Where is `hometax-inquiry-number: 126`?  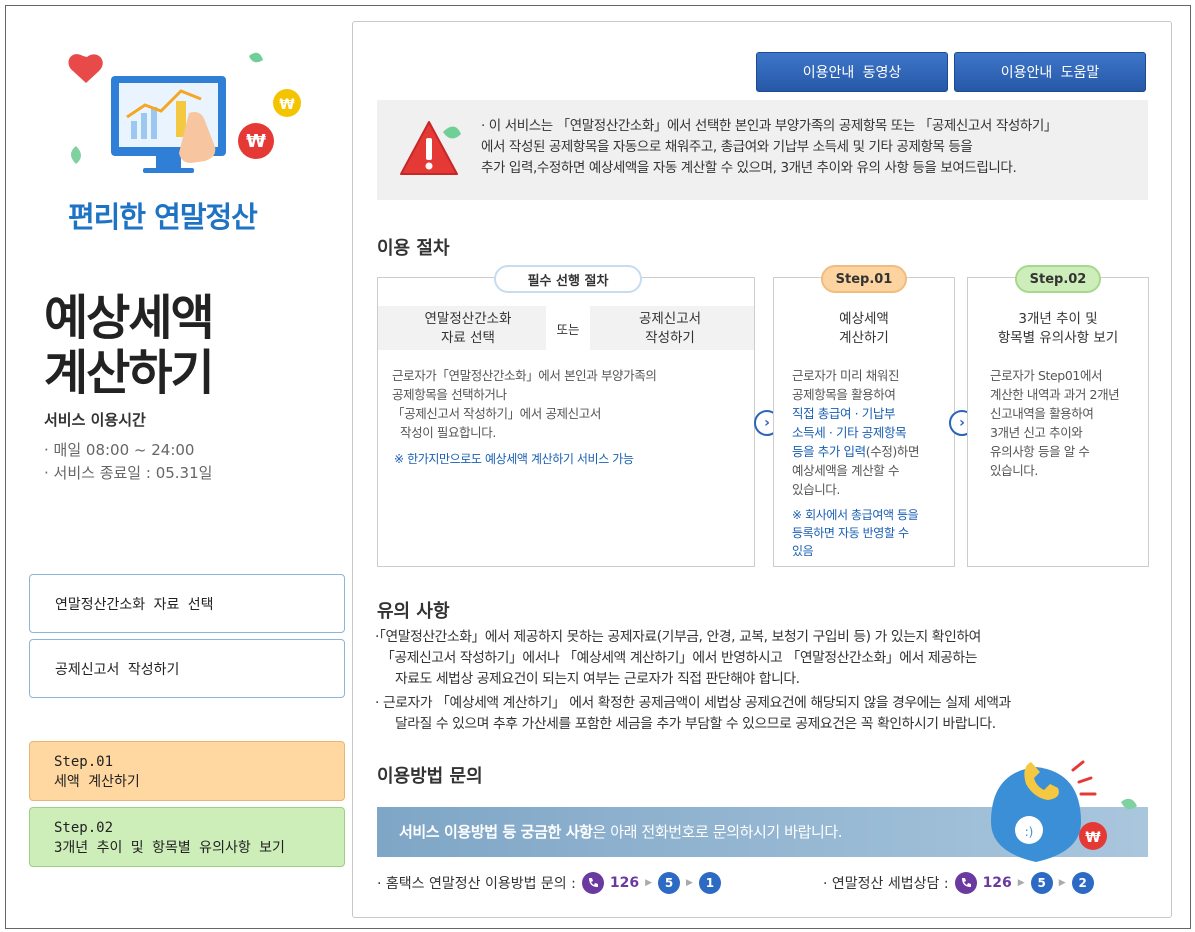
hometax-inquiry-number: 126 is located at coordinates (624, 883).